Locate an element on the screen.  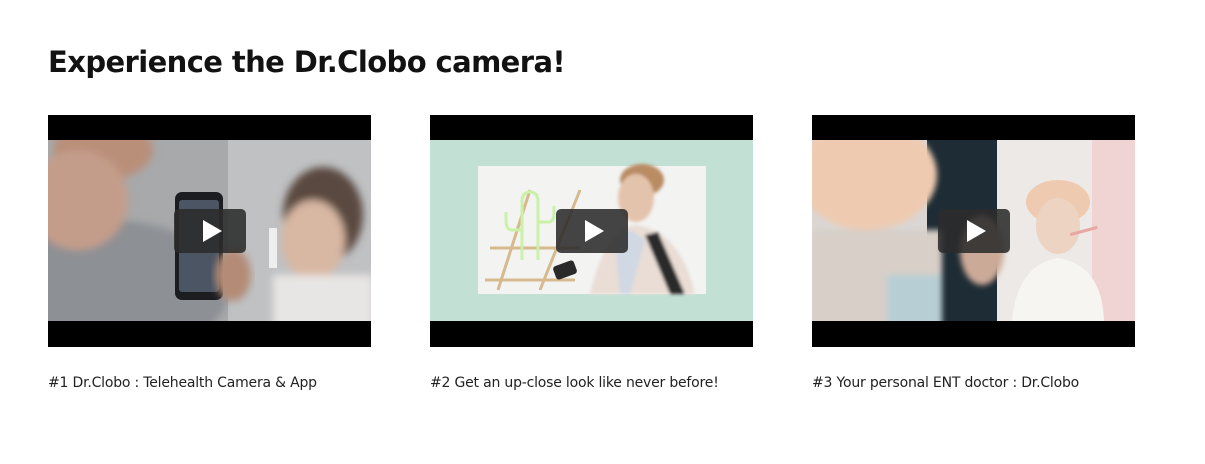
section-title: Experience the Dr.Clobo camera! is located at coordinates (307, 62).